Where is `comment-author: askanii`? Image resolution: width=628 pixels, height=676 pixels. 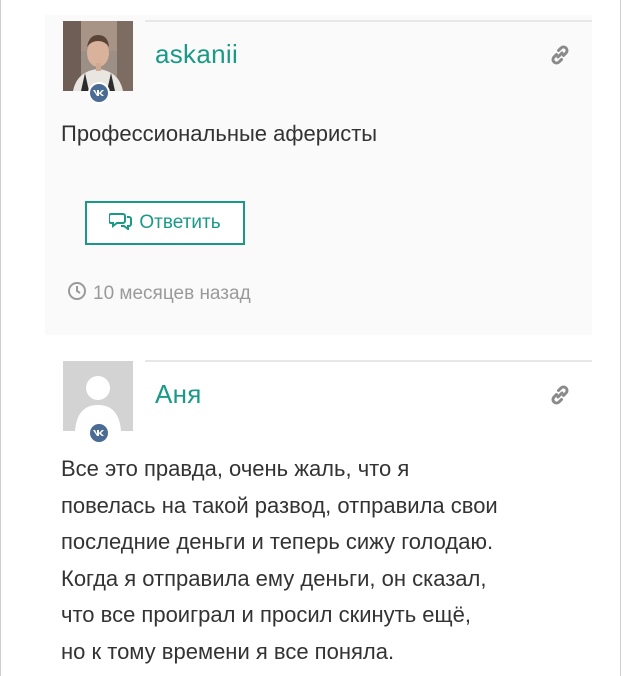 comment-author: askanii is located at coordinates (196, 54).